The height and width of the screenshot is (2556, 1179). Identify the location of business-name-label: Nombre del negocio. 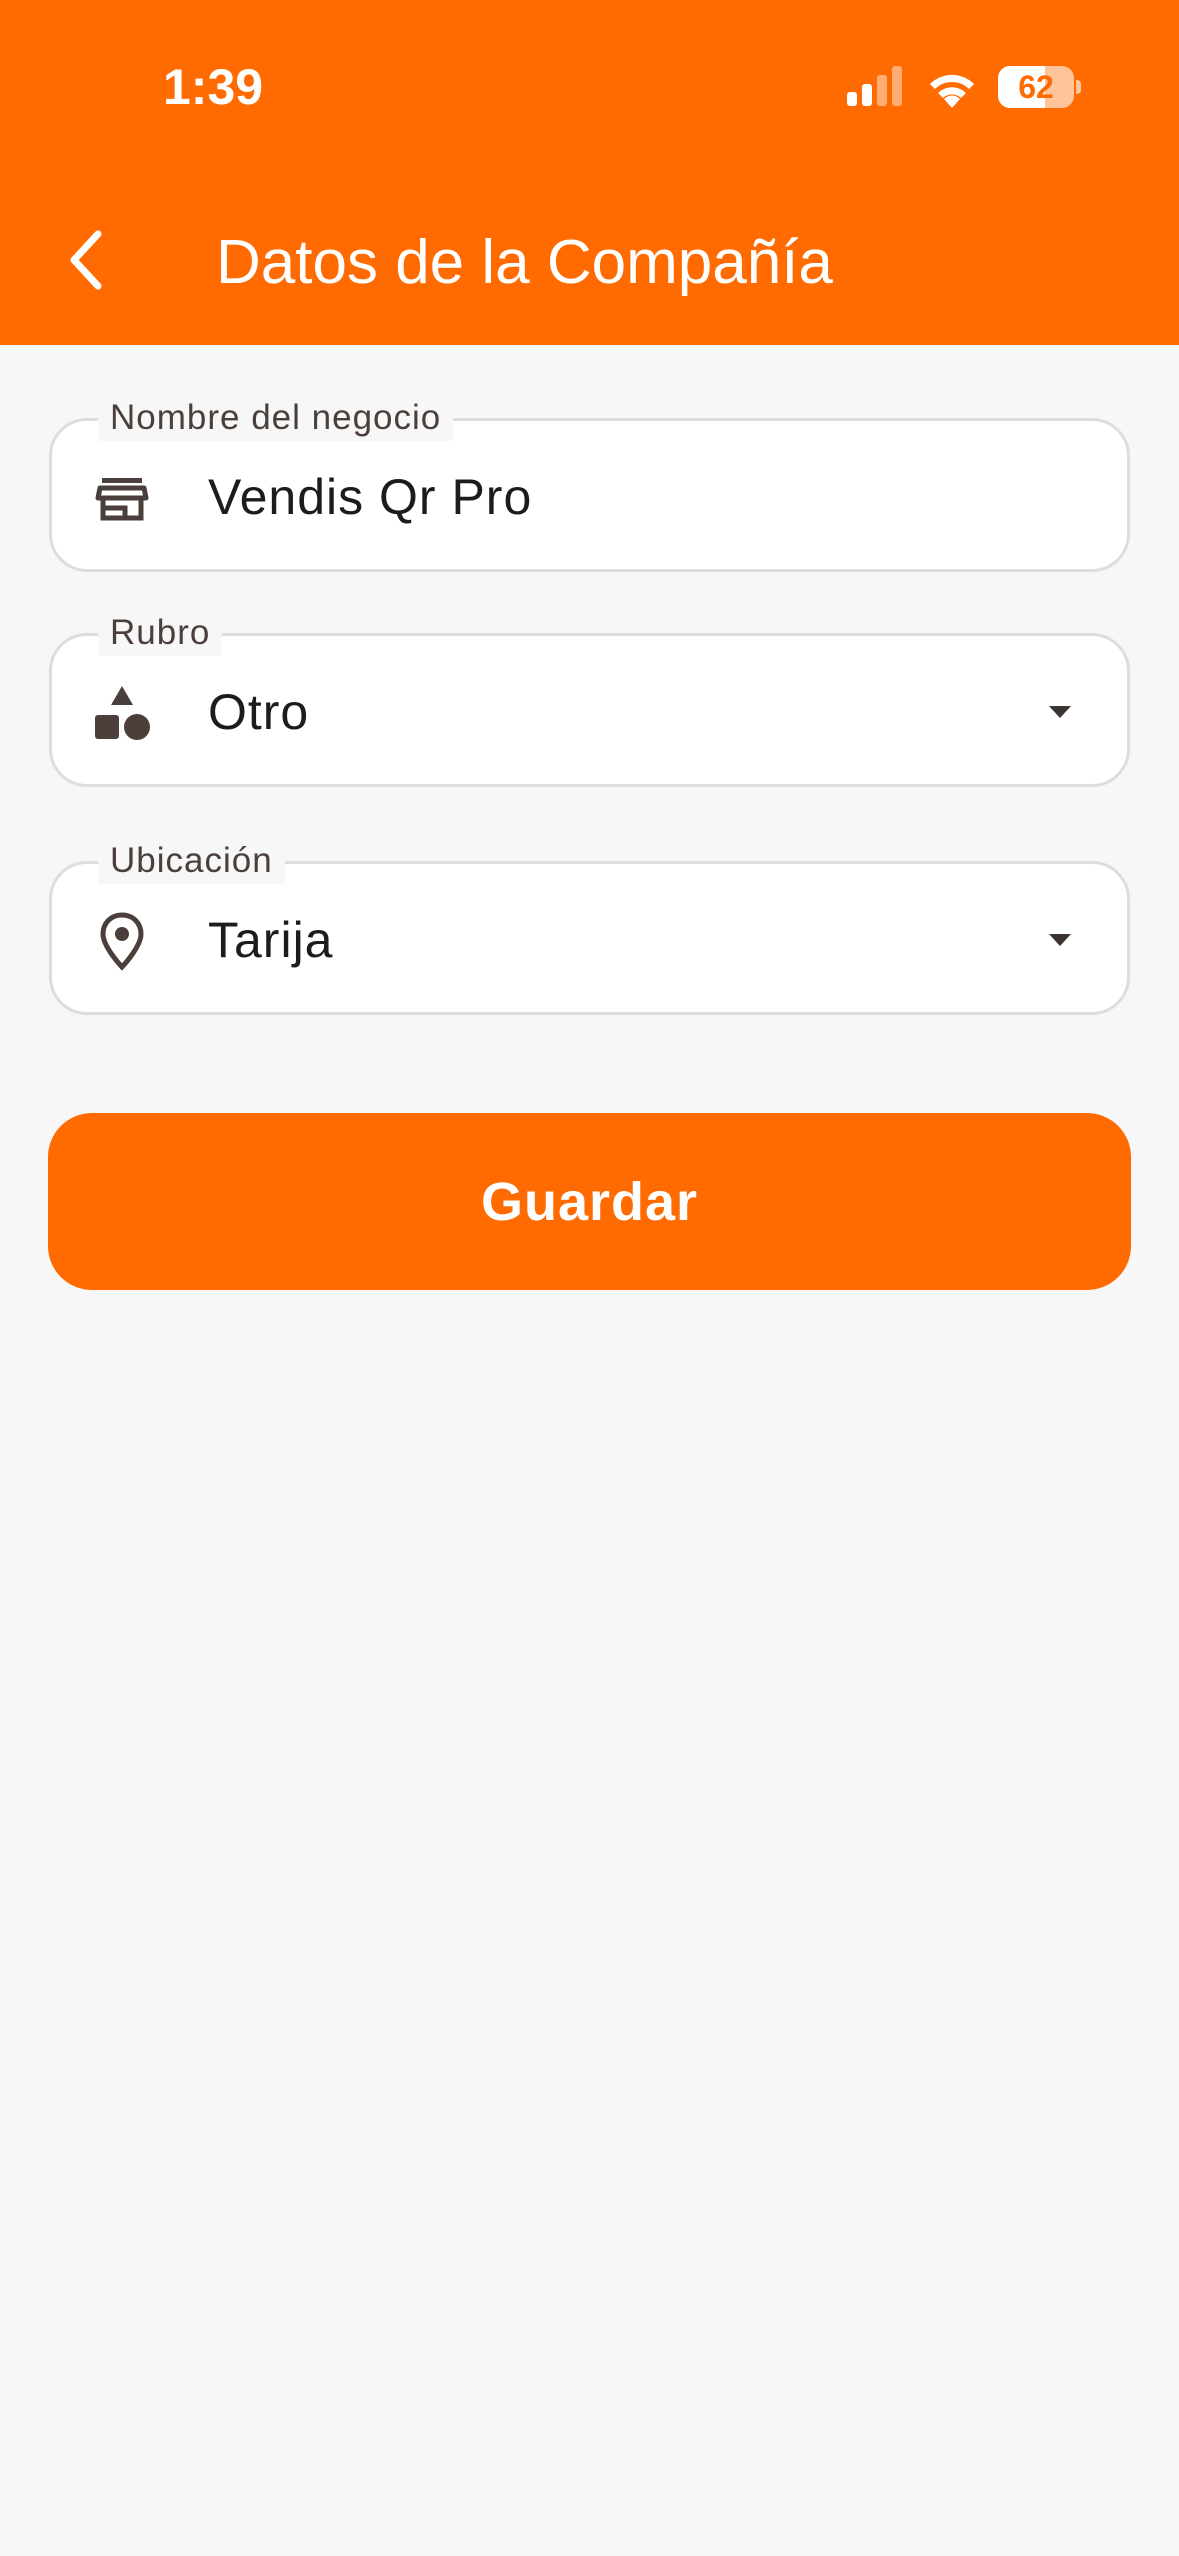
(276, 418).